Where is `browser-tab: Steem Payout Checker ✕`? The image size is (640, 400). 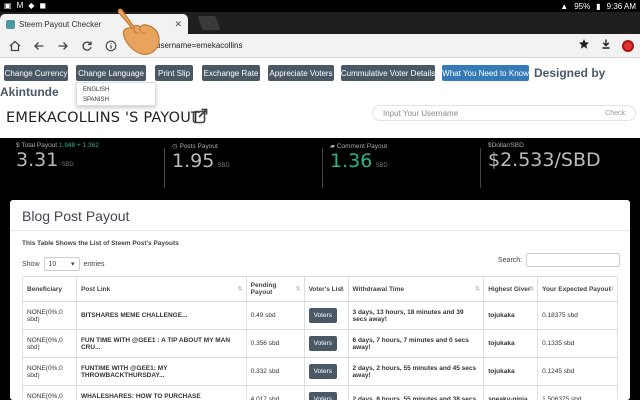
browser-tab: Steem Payout Checker ✕ is located at coordinates (94, 24).